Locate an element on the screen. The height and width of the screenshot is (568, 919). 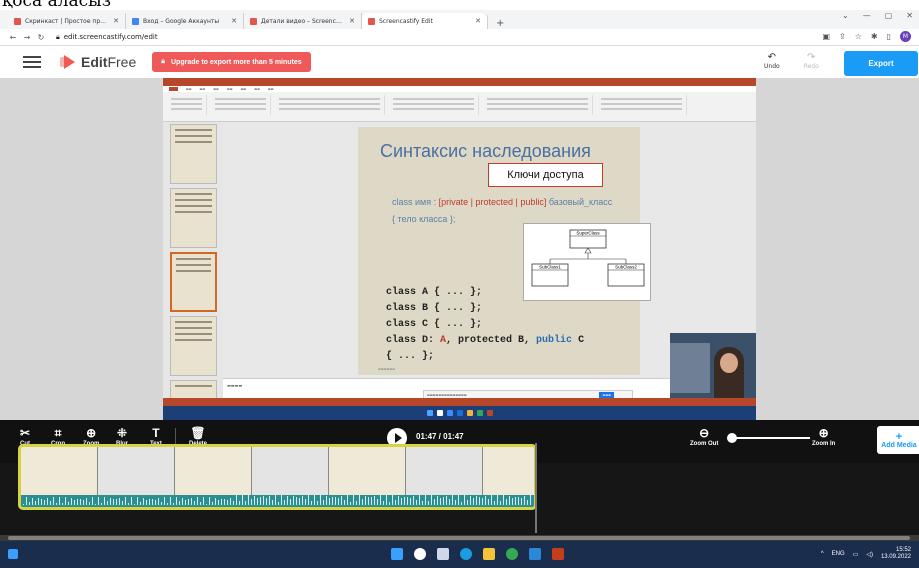
code-line: class A { ... }; is located at coordinates (434, 292).